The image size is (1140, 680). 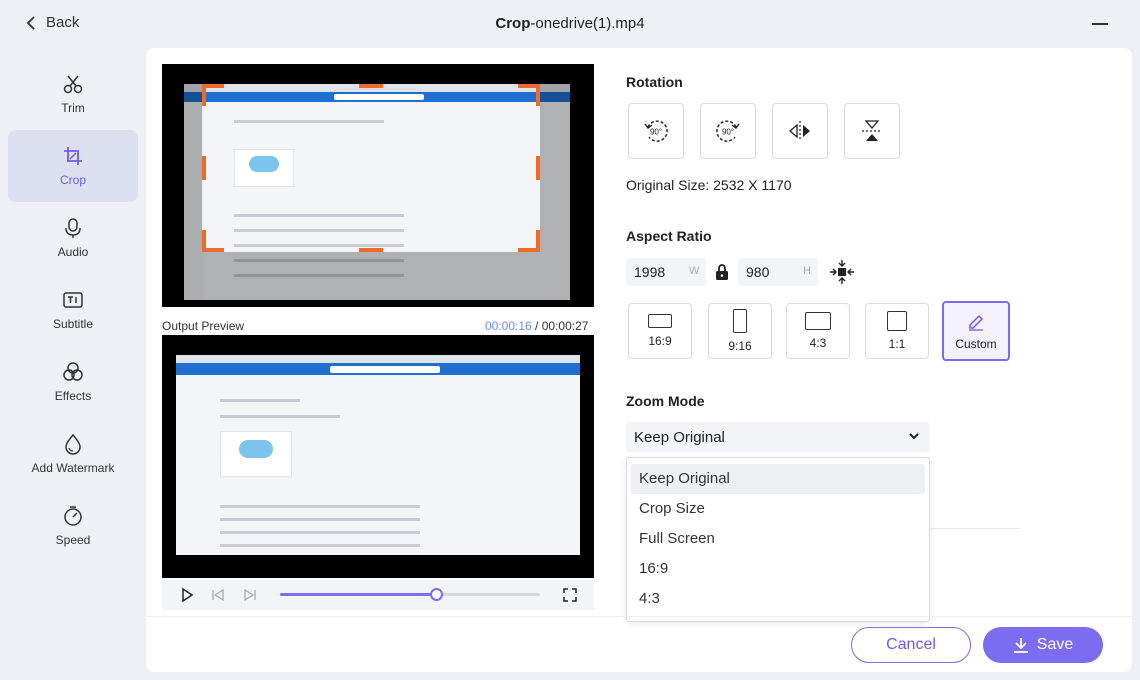 What do you see at coordinates (911, 645) in the screenshot?
I see `cancel-button: Cancel` at bounding box center [911, 645].